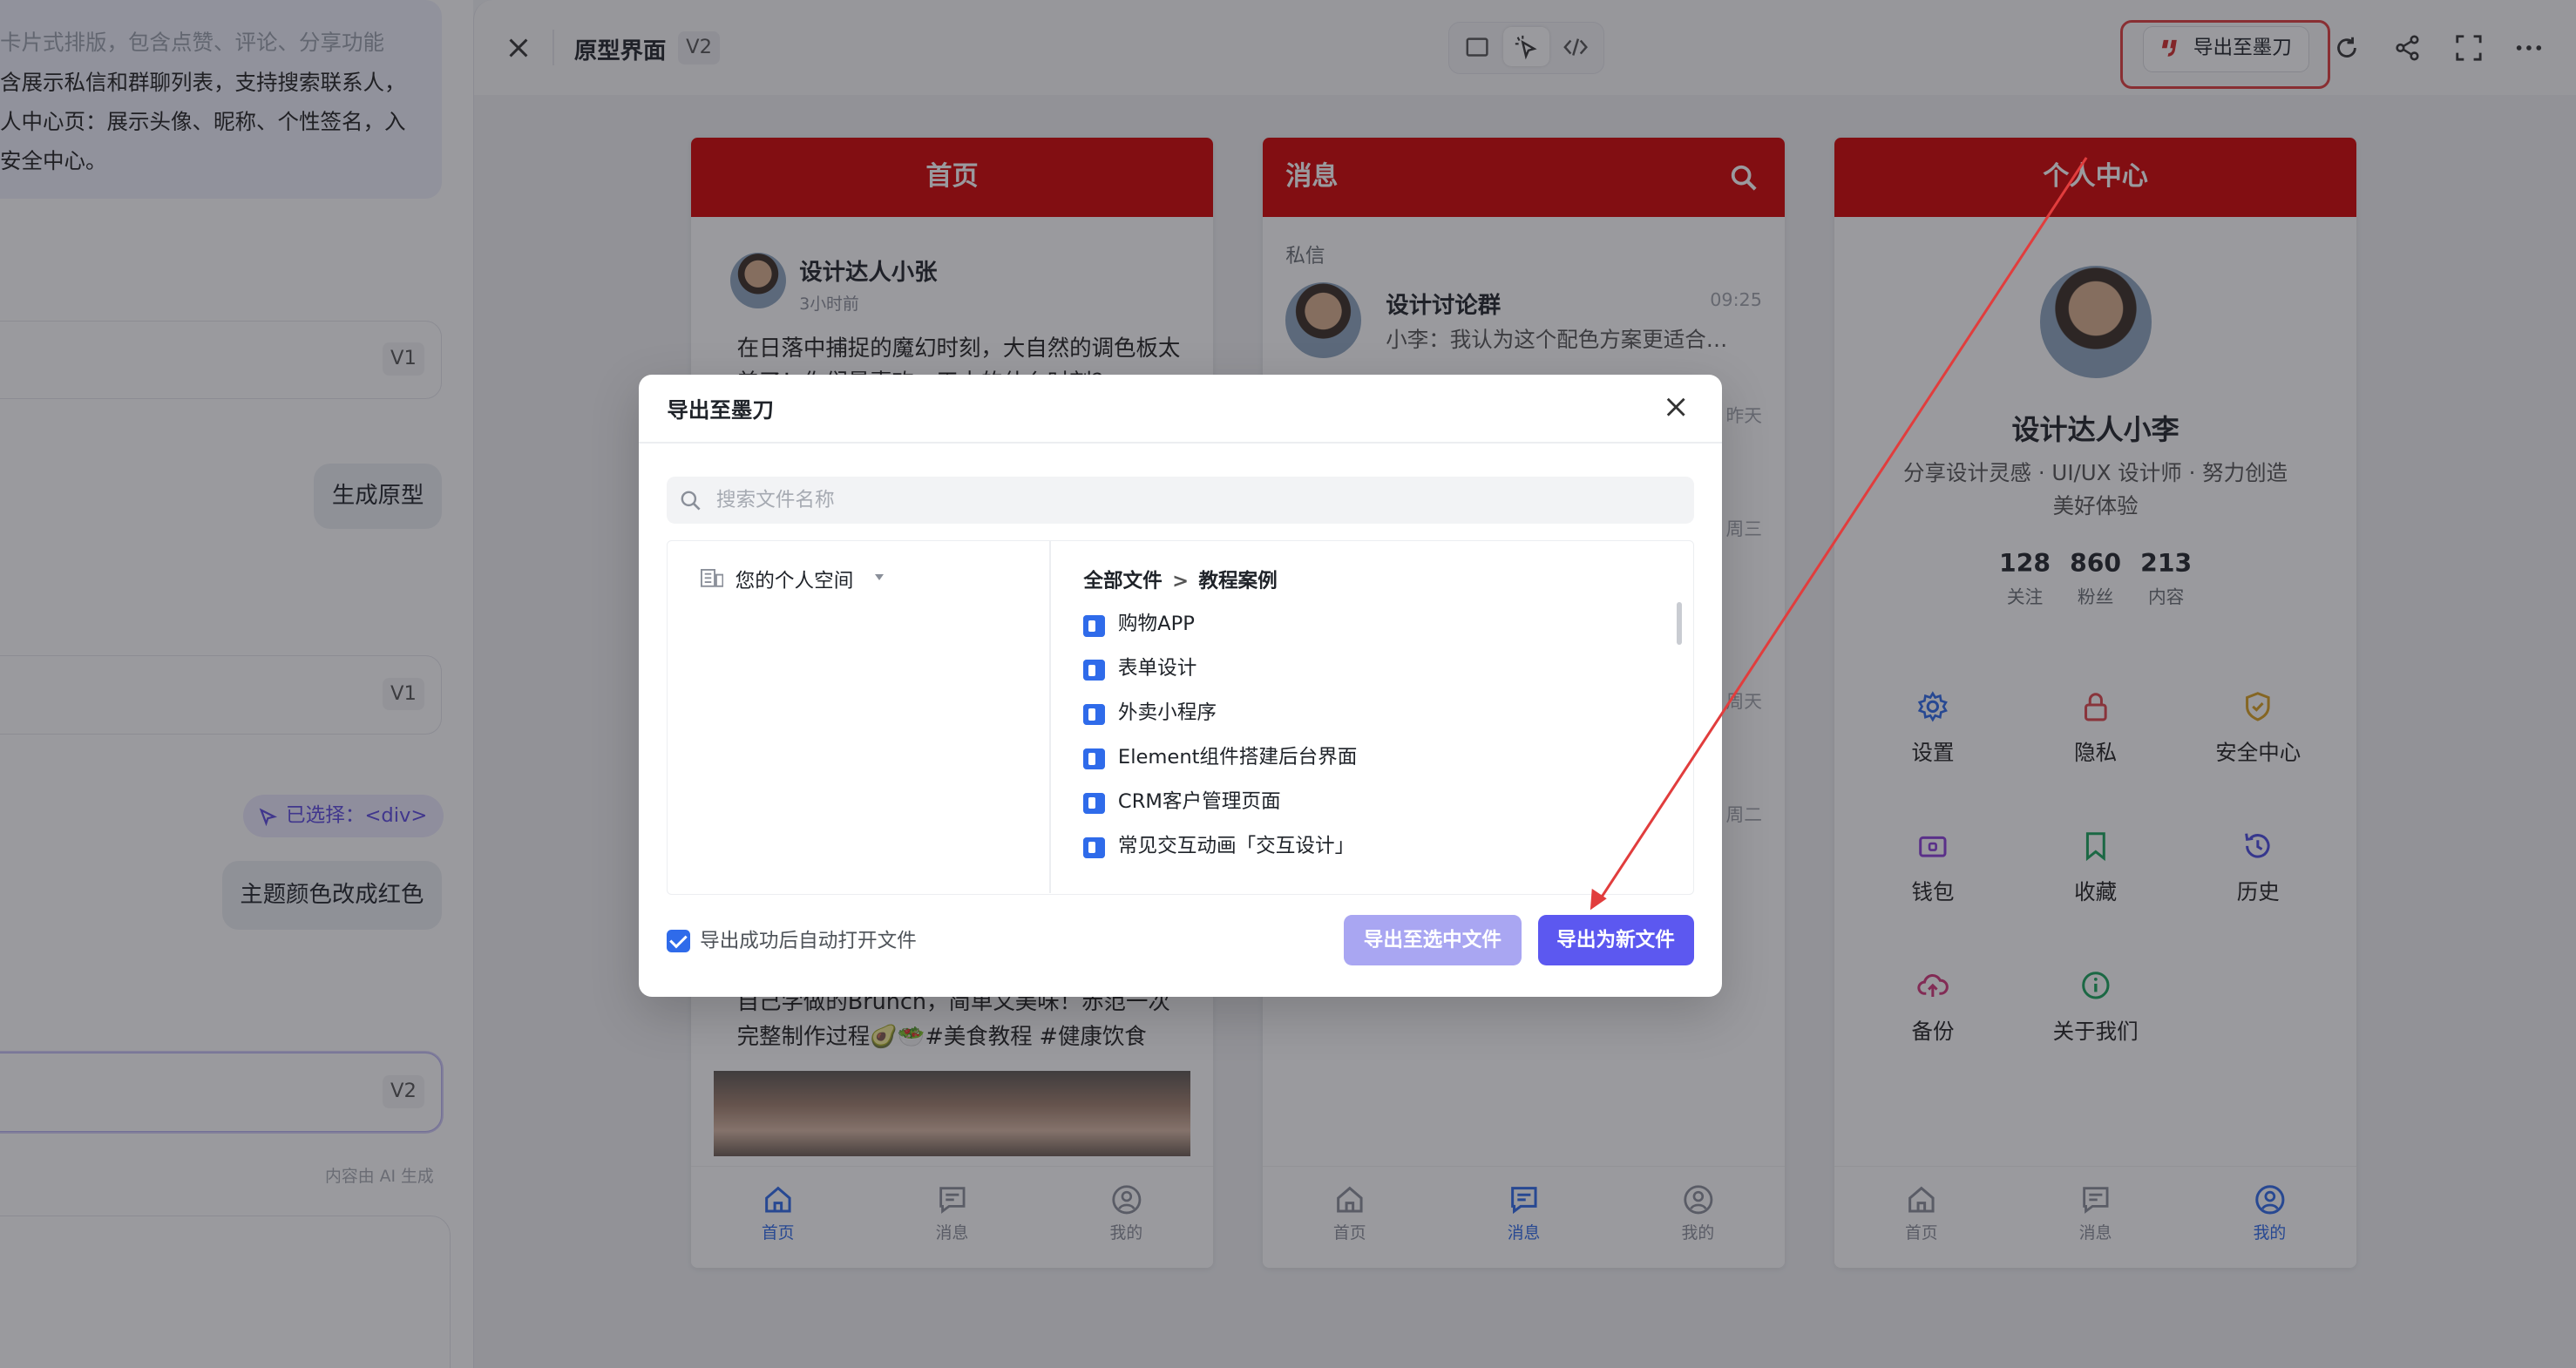 The width and height of the screenshot is (2576, 1368). What do you see at coordinates (1238, 581) in the screenshot?
I see `breadcrumb-current: 教程案例` at bounding box center [1238, 581].